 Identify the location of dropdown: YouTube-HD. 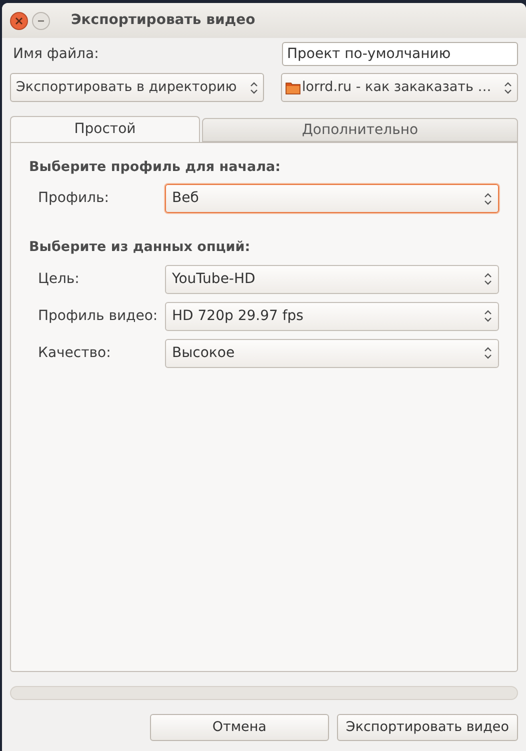
(332, 279).